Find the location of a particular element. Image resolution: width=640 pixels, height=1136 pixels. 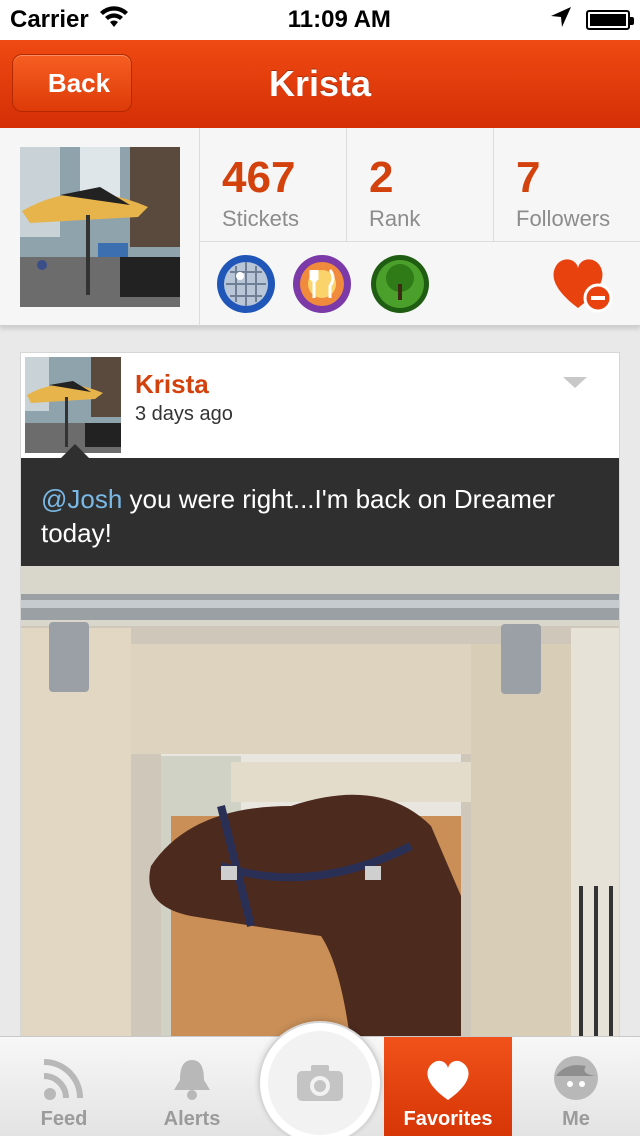

status-bar: Carrier 11:09 AM is located at coordinates (320, 20).